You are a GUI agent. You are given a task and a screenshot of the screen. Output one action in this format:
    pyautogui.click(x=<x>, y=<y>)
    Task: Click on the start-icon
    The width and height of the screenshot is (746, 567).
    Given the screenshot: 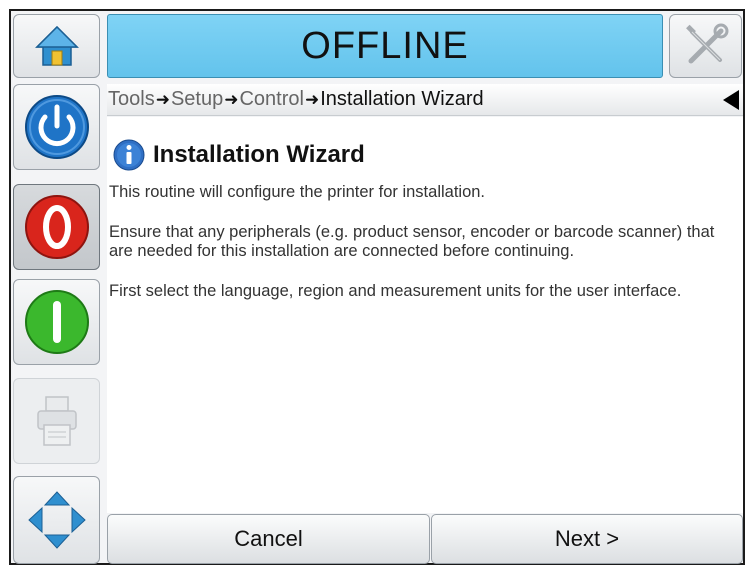 What is the action you would take?
    pyautogui.click(x=56, y=322)
    